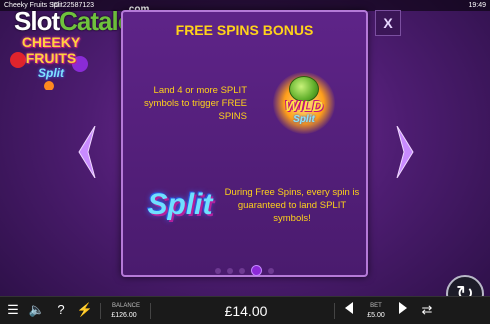 The width and height of the screenshot is (490, 324). I want to click on page-indicator, so click(244, 271).